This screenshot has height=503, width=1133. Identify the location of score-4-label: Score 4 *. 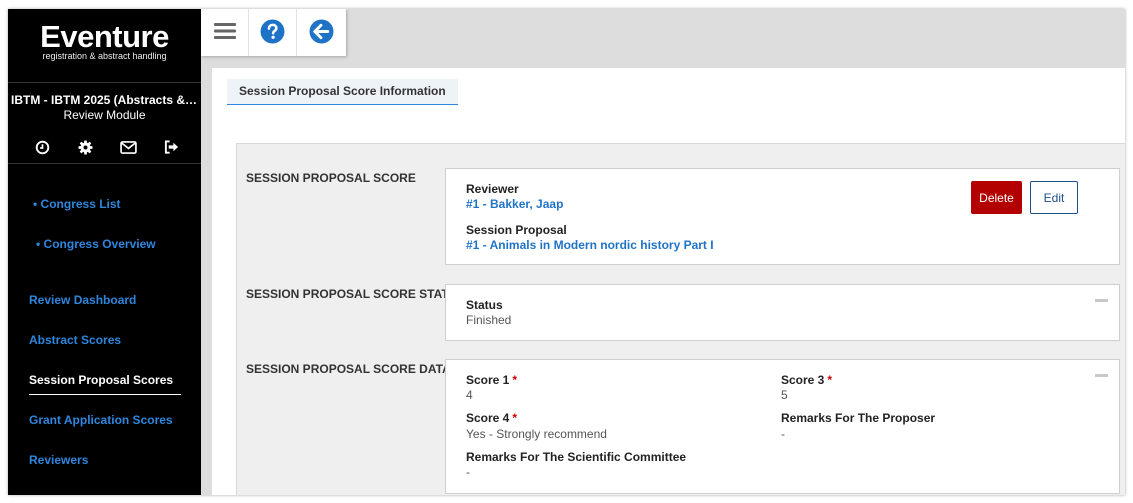
(491, 418).